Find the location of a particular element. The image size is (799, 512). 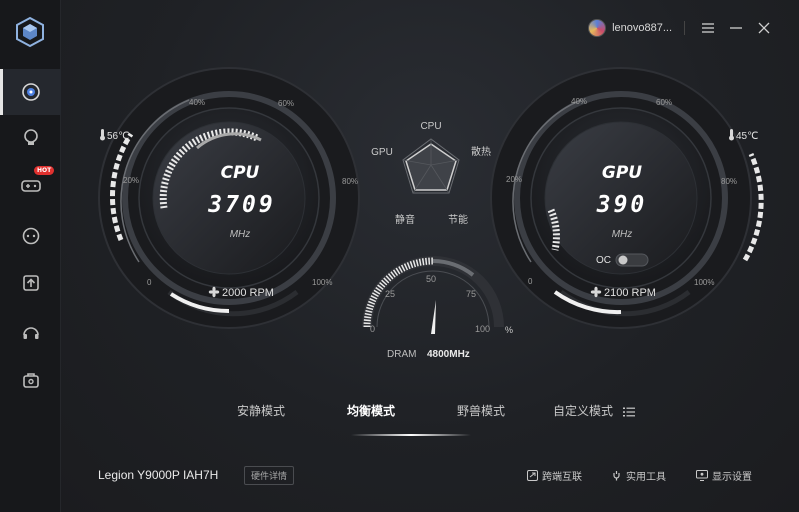

oc-label: OC is located at coordinates (603, 260).